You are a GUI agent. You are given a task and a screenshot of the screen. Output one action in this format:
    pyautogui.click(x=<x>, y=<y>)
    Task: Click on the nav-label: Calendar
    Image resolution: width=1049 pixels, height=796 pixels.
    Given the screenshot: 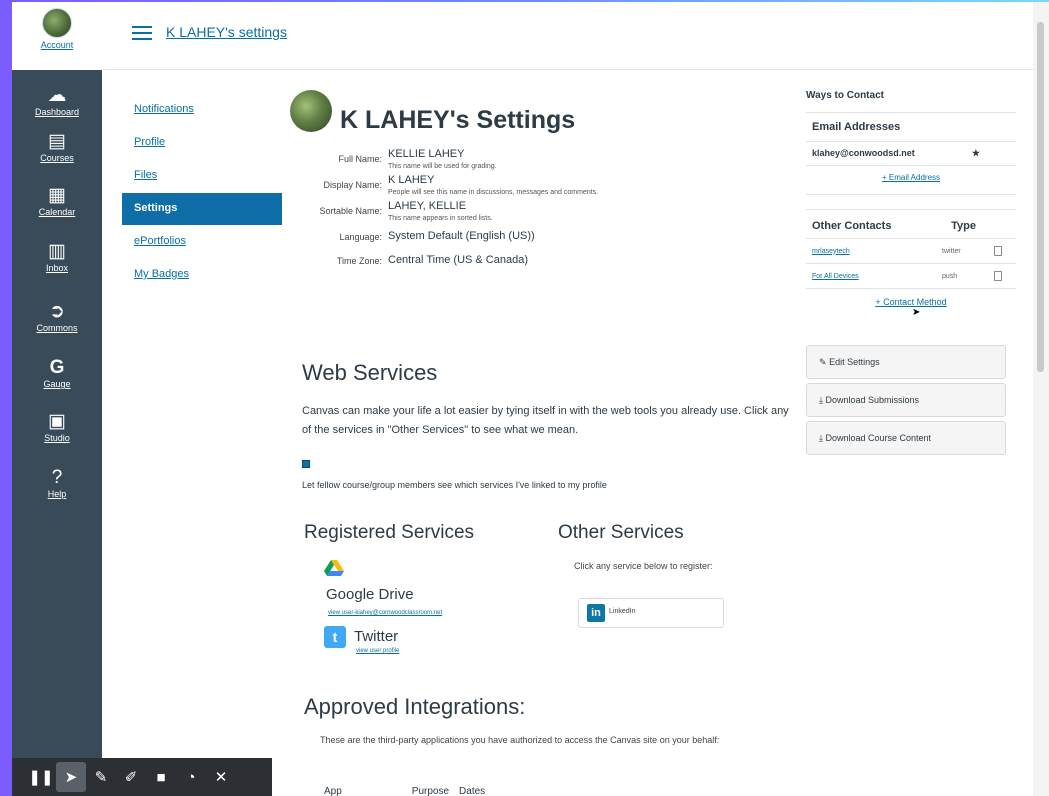 What is the action you would take?
    pyautogui.click(x=57, y=212)
    